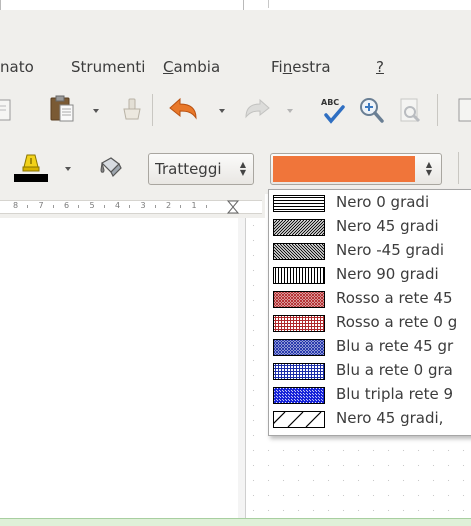 This screenshot has width=471, height=526. Describe the element at coordinates (68, 169) in the screenshot. I see `line-color-dropdown-arrow` at that location.